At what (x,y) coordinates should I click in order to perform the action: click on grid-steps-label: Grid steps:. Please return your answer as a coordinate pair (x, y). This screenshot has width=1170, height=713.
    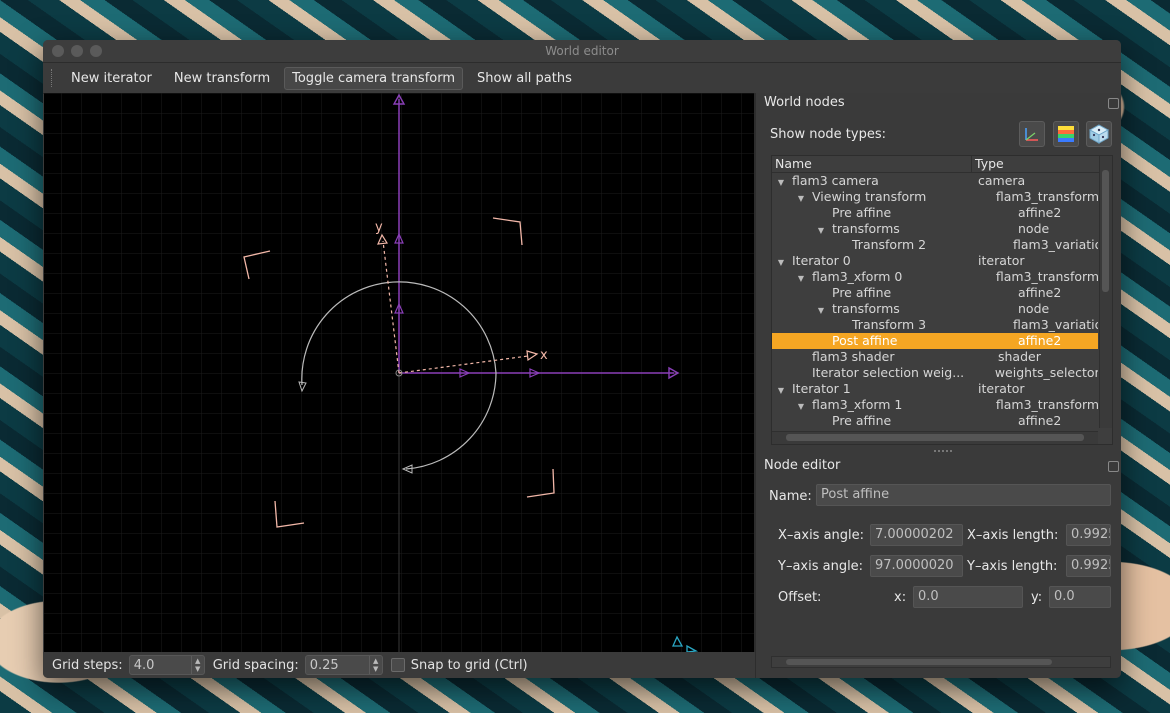
    Looking at the image, I should click on (87, 665).